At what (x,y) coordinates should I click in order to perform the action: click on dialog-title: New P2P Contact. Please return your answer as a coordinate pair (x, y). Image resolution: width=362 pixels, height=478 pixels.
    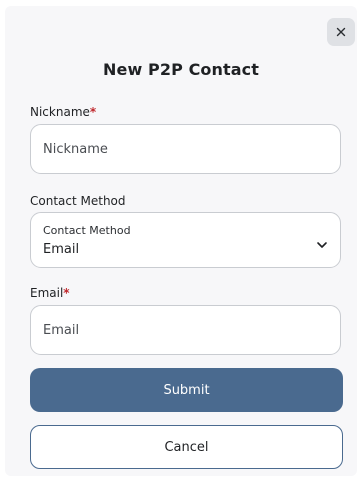
    Looking at the image, I should click on (181, 69).